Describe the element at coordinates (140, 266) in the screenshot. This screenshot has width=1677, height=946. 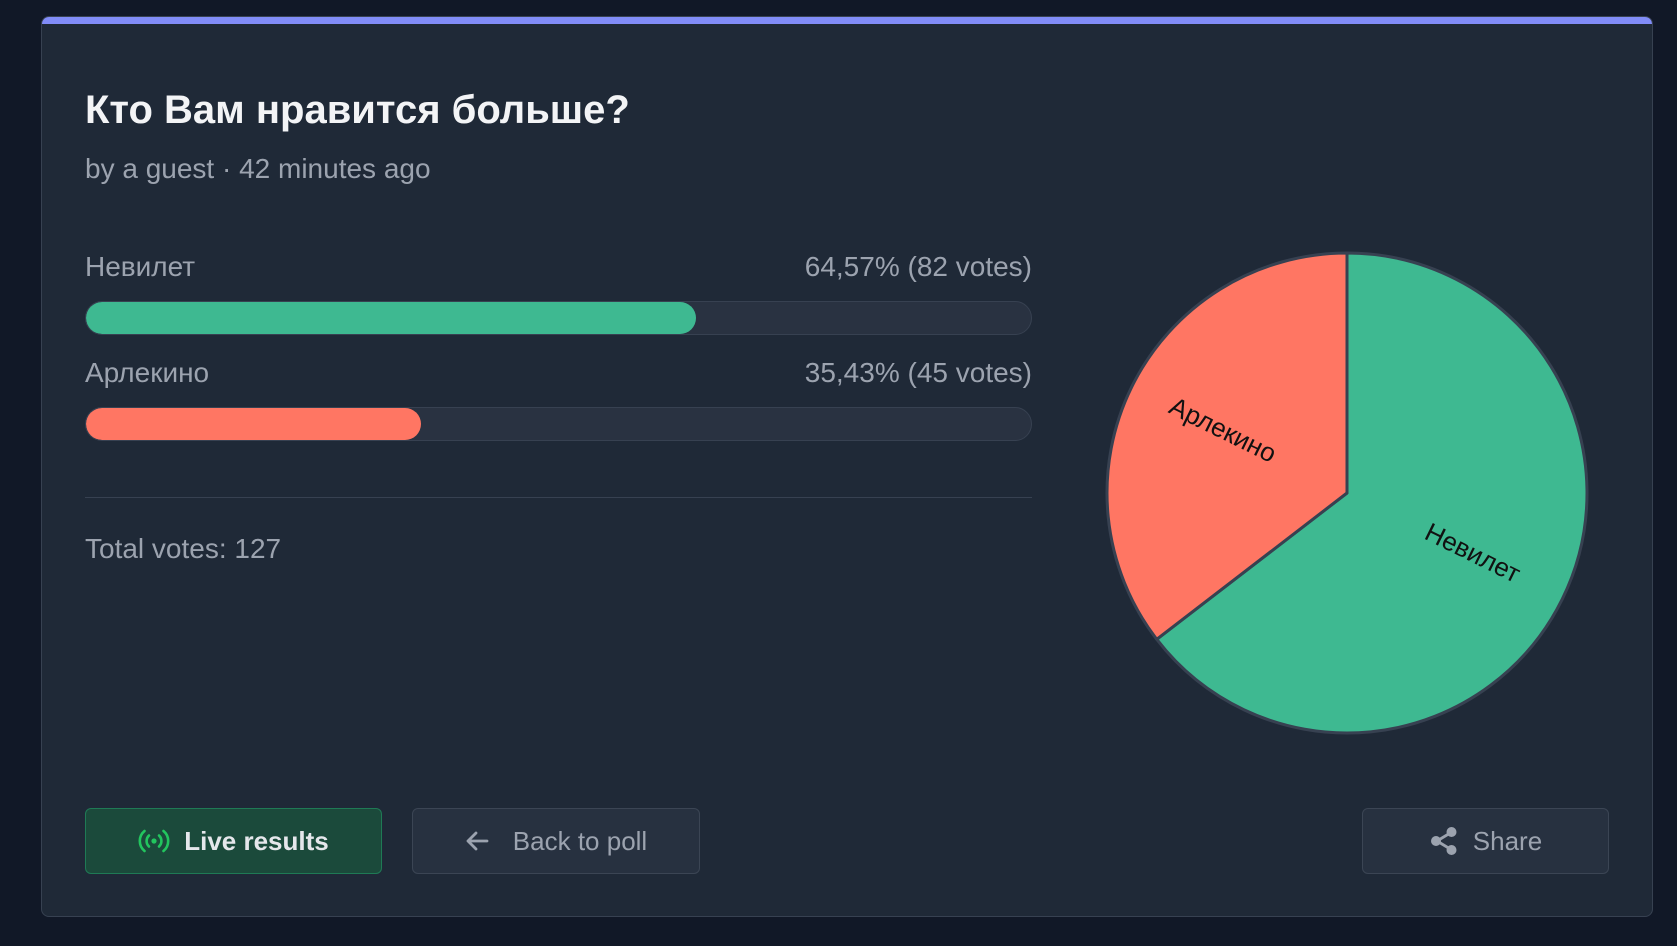
I see `option-label: Невилет` at that location.